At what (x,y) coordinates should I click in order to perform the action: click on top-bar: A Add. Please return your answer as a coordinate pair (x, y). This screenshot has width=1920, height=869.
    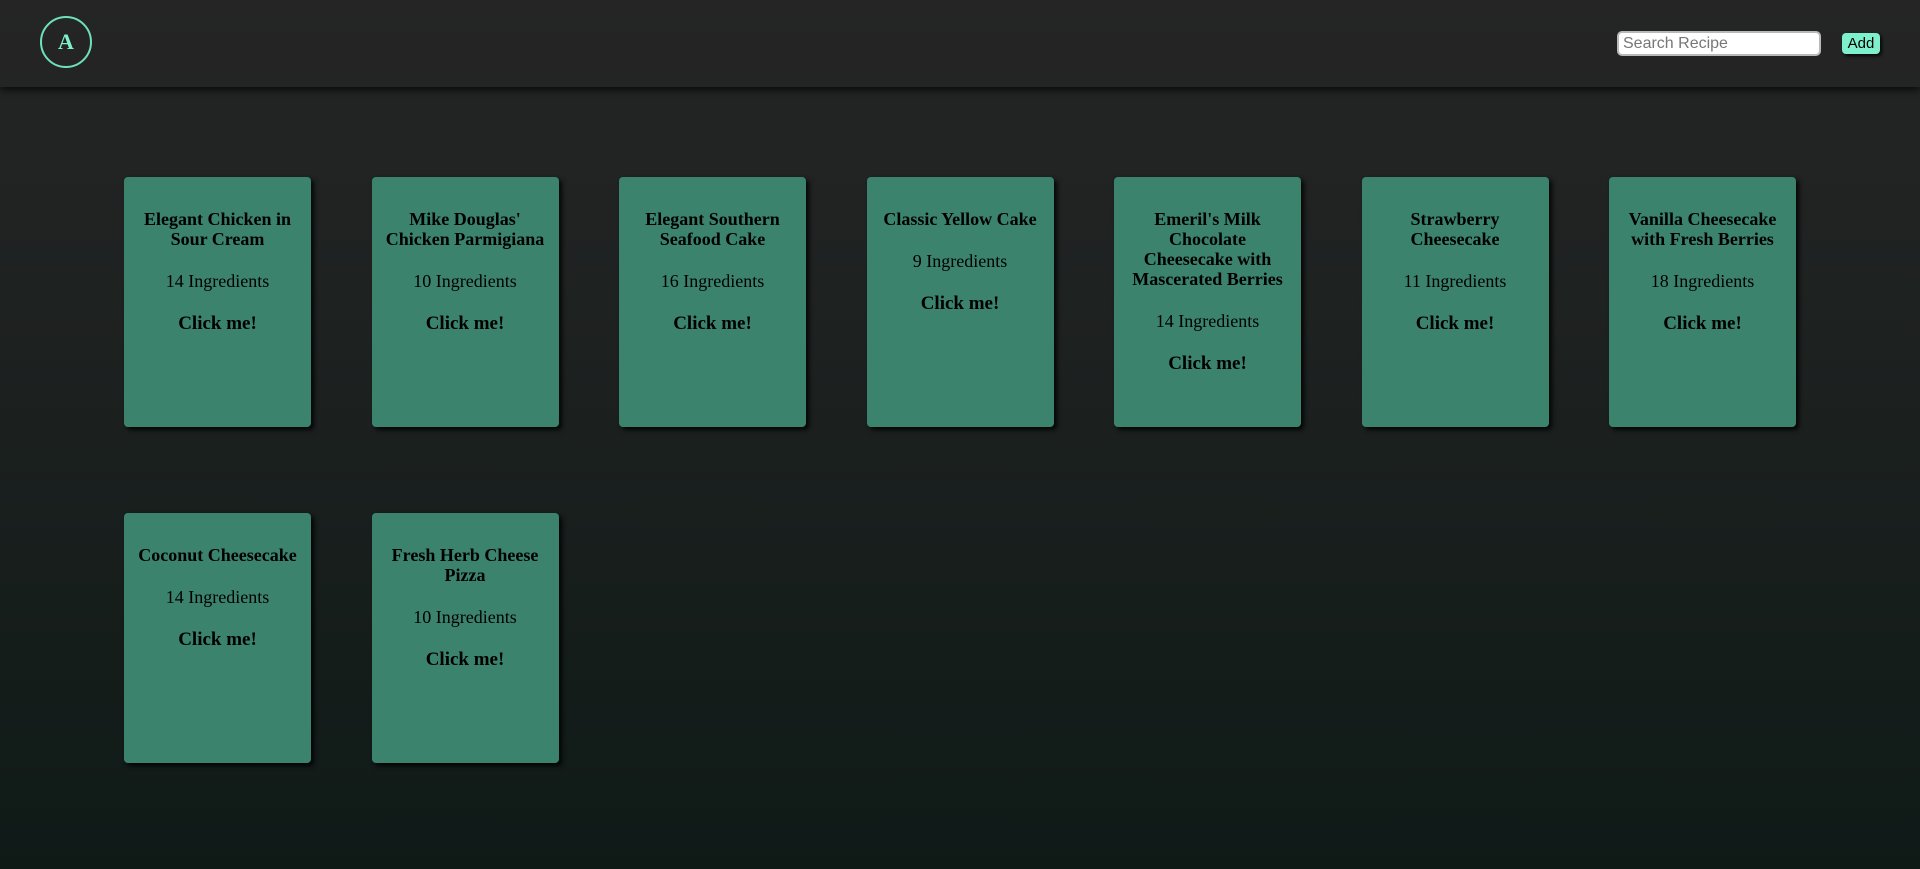
    Looking at the image, I should click on (960, 43).